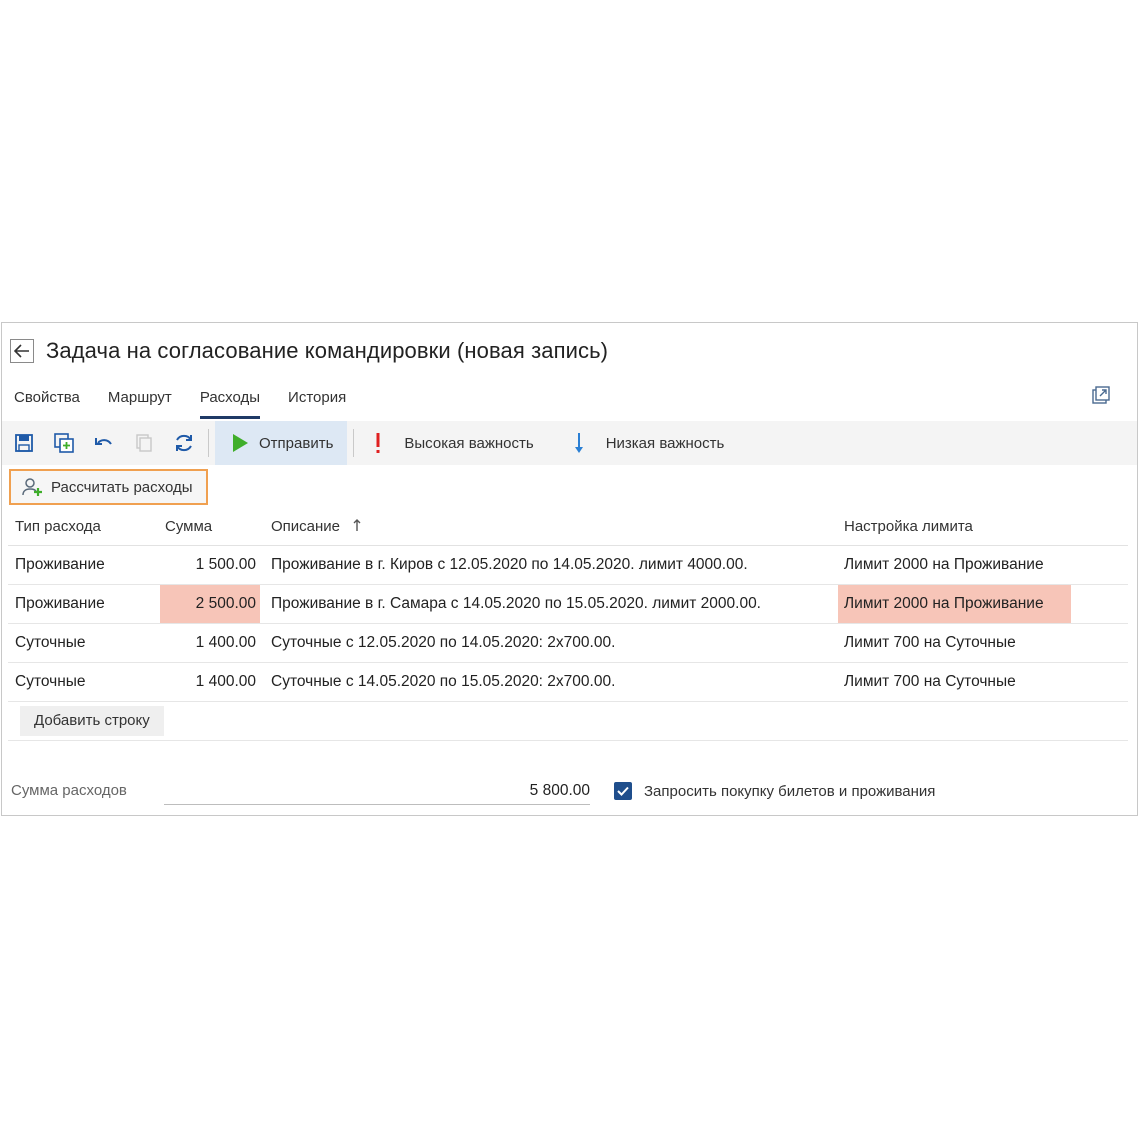 This screenshot has width=1140, height=1140. What do you see at coordinates (69, 790) in the screenshot?
I see `total-sum-label: Сумма расходов` at bounding box center [69, 790].